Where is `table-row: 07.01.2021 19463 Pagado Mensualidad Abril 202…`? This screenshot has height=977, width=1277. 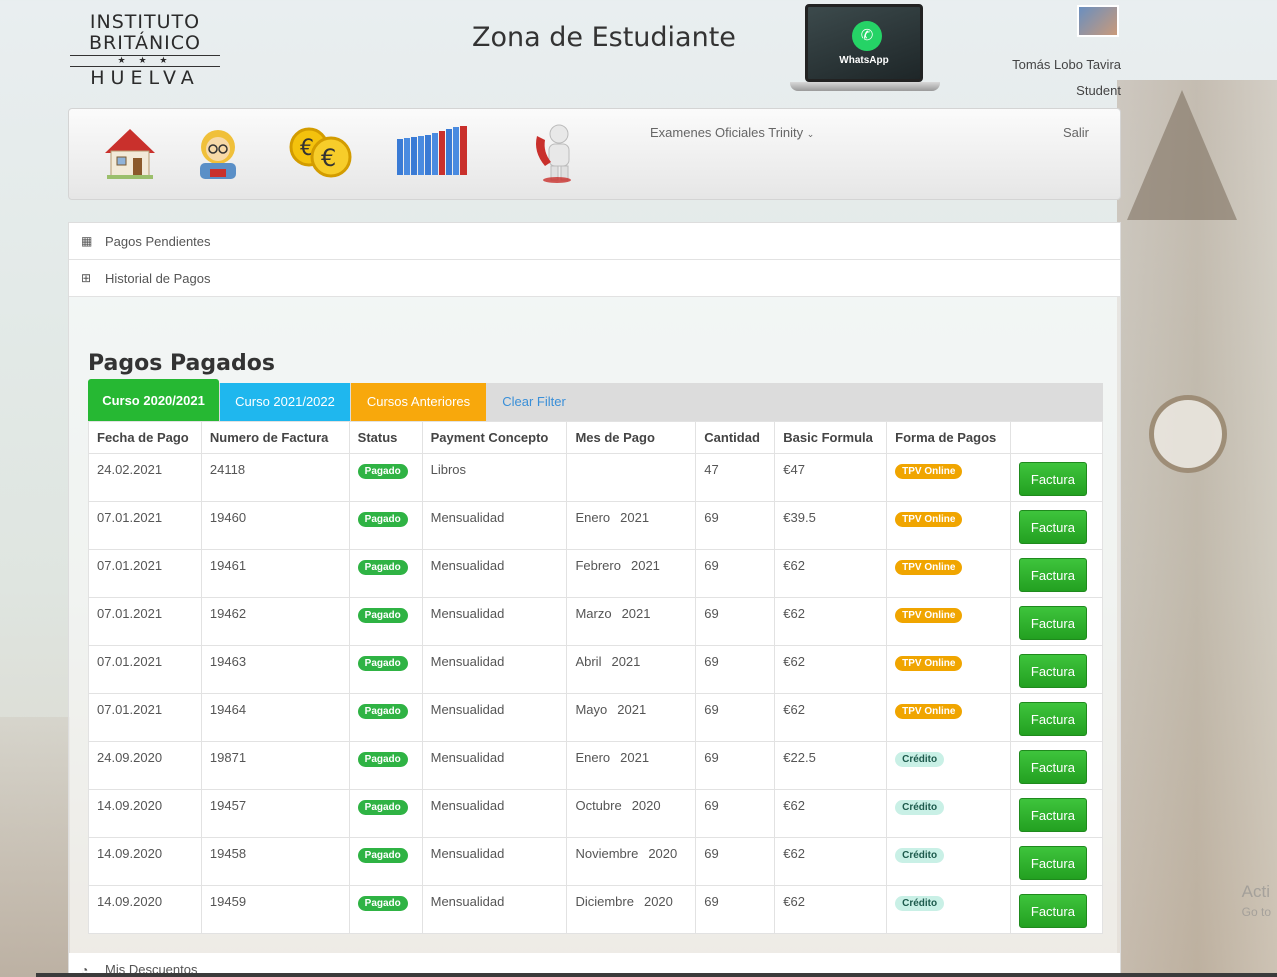 table-row: 07.01.2021 19463 Pagado Mensualidad Abril 202… is located at coordinates (596, 669).